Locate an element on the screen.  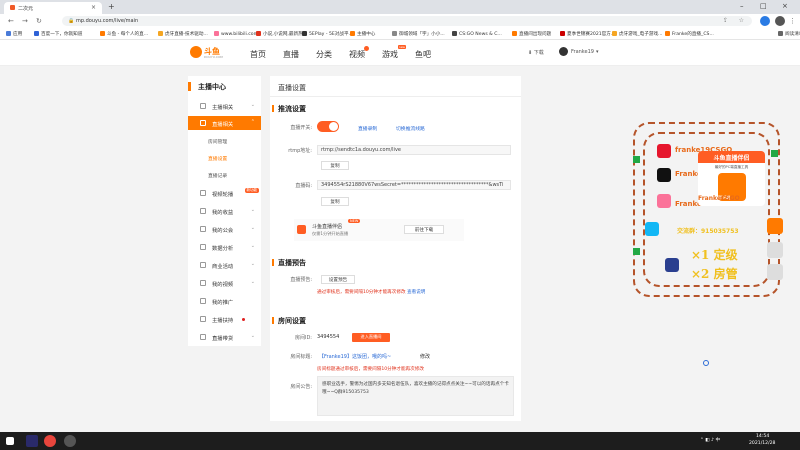
set-preview-button: 设置预告 is located at coordinates (338, 279).